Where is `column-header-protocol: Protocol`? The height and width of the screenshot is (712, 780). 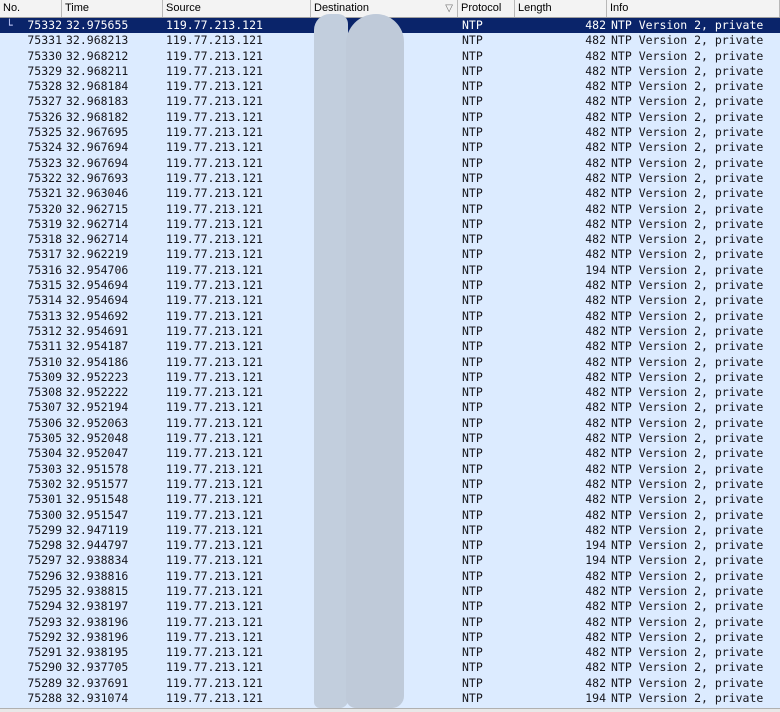 column-header-protocol: Protocol is located at coordinates (486, 8).